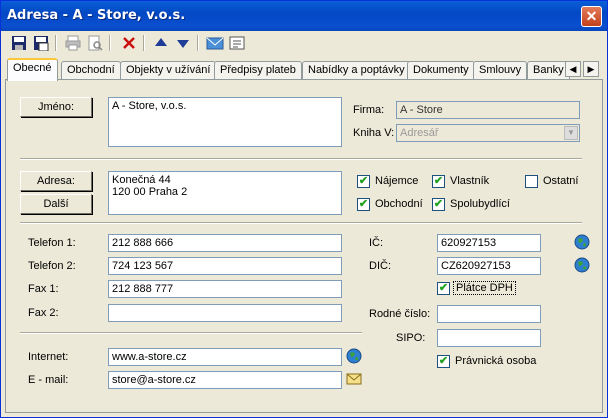  I want to click on close-button: ✕, so click(591, 16).